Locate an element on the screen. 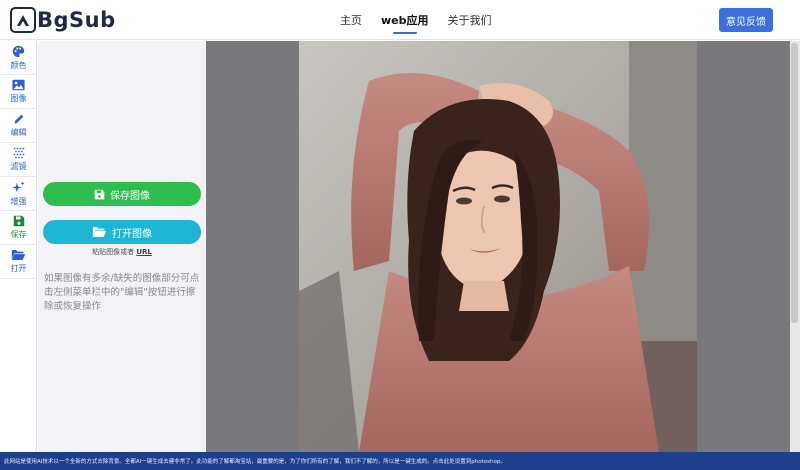  edit-hint-text: 如果图像有多余/缺失的图像部分可点击左侧菜单栏中的"编辑"按钮进行擦除或恢复操作 is located at coordinates (122, 292).